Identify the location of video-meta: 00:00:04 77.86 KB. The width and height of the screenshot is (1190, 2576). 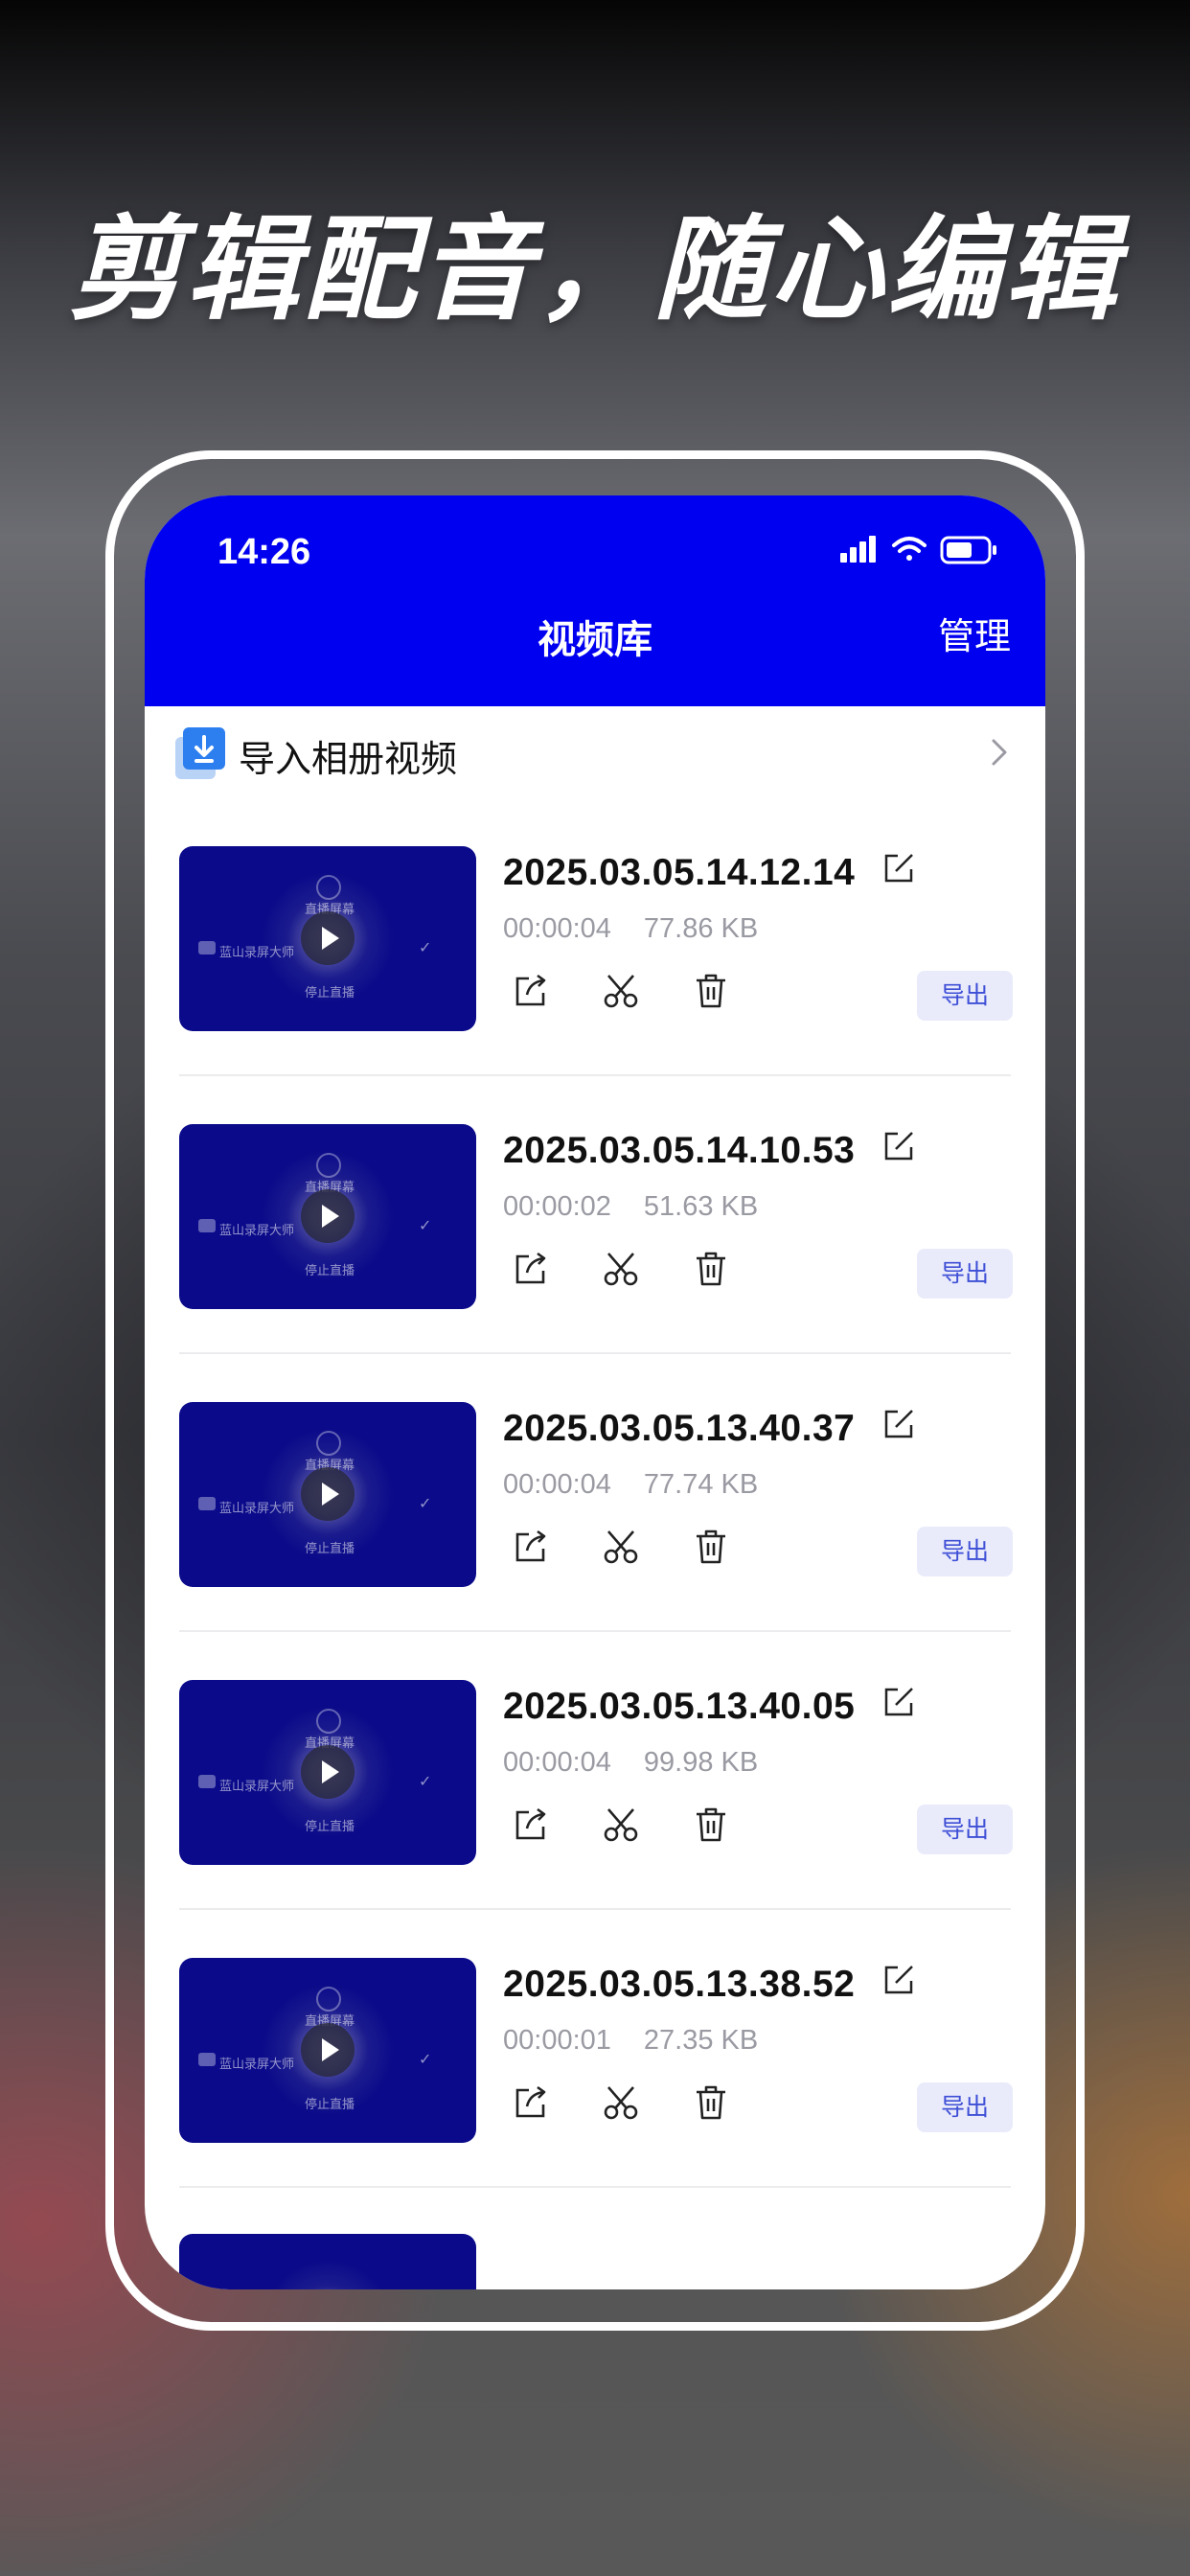
(631, 929).